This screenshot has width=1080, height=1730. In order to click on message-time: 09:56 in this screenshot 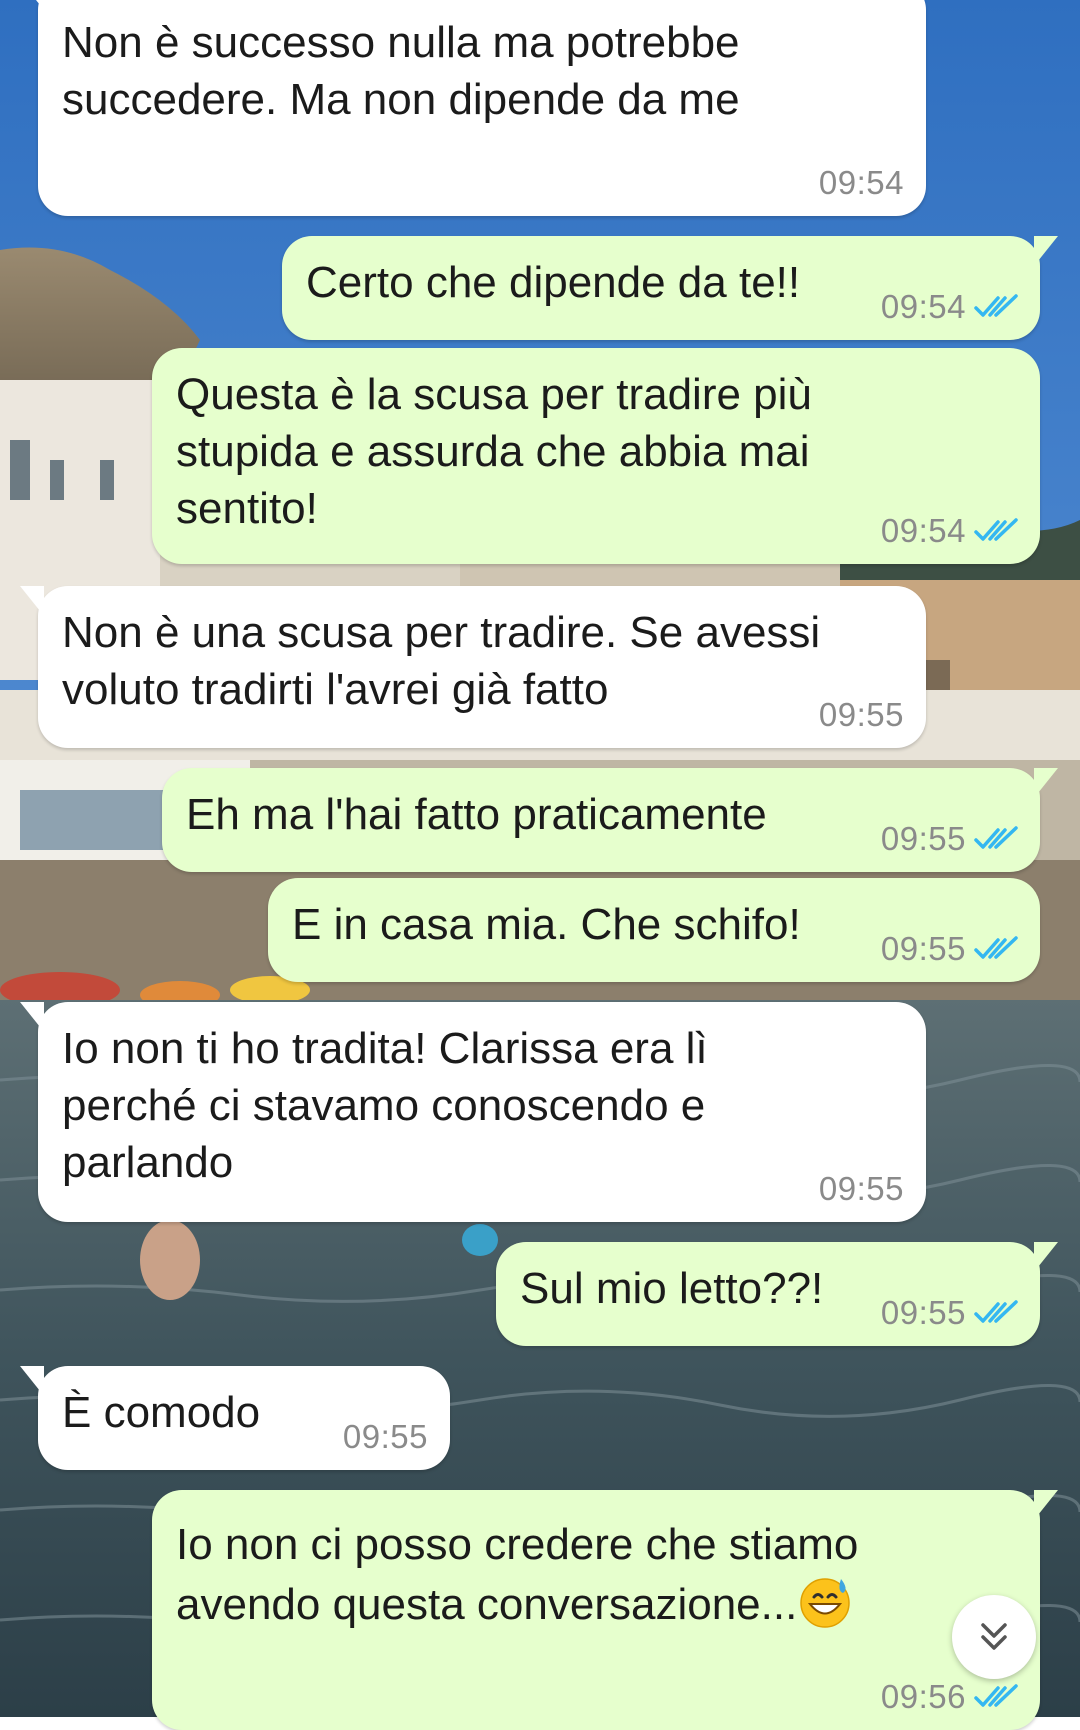, I will do `click(923, 1696)`.